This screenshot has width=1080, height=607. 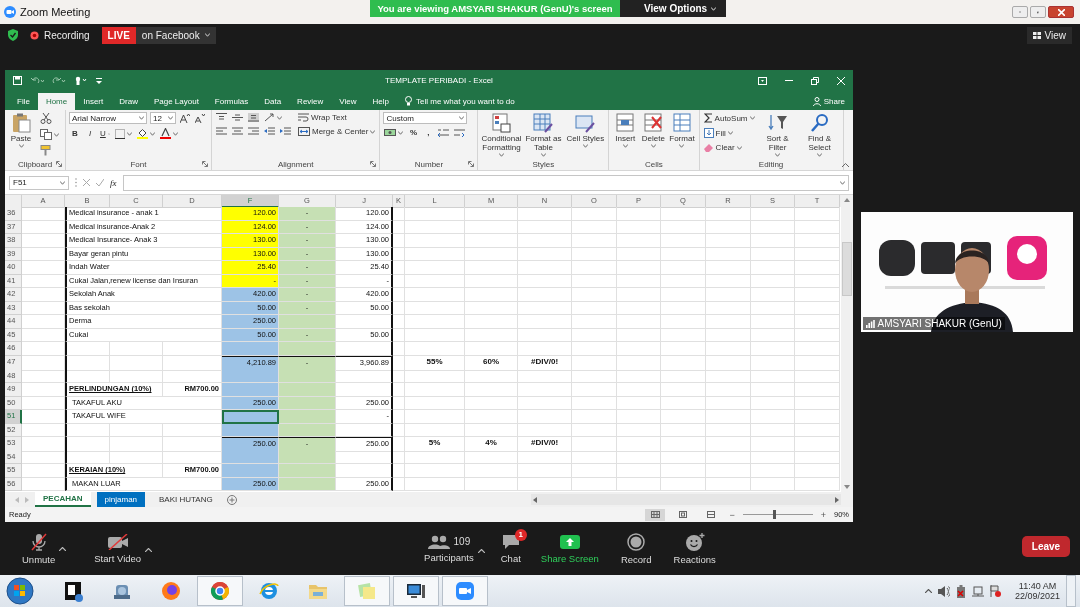 What do you see at coordinates (673, 8) in the screenshot?
I see `view-options-button: View Options` at bounding box center [673, 8].